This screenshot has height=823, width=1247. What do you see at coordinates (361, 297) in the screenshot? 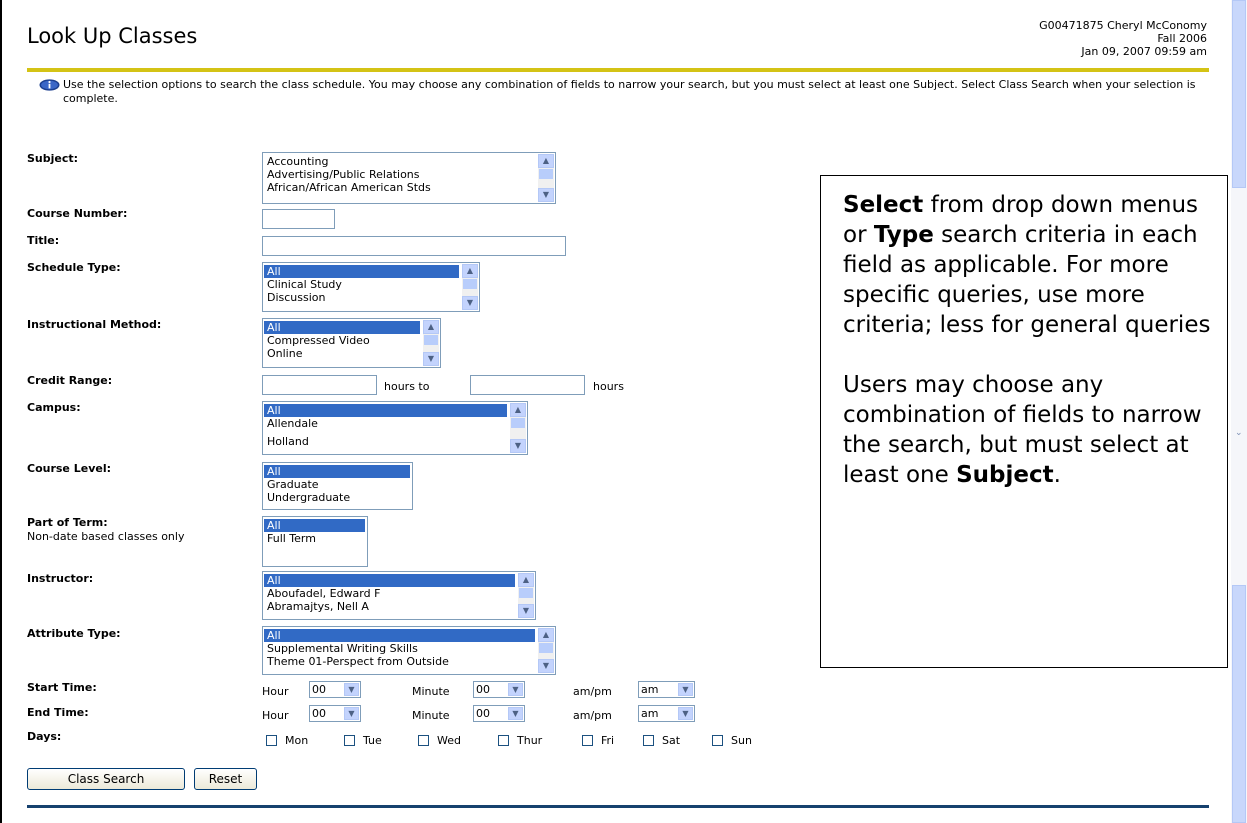
I see `list-option: Discussion` at bounding box center [361, 297].